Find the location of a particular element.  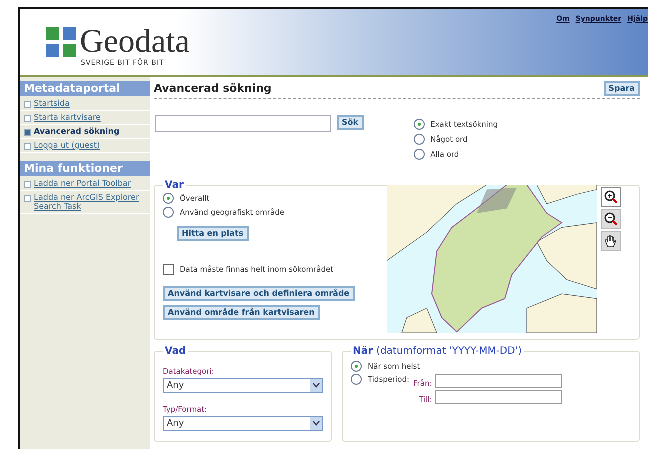

hand-icon is located at coordinates (611, 241).